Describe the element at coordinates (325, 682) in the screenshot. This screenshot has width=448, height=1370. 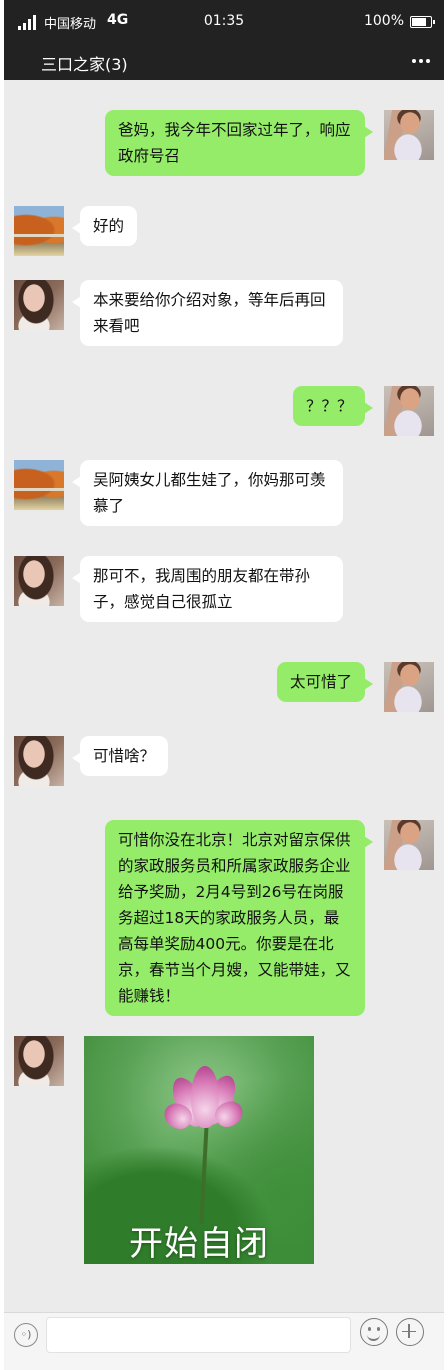
I see `message-bubble: 太可惜了` at that location.